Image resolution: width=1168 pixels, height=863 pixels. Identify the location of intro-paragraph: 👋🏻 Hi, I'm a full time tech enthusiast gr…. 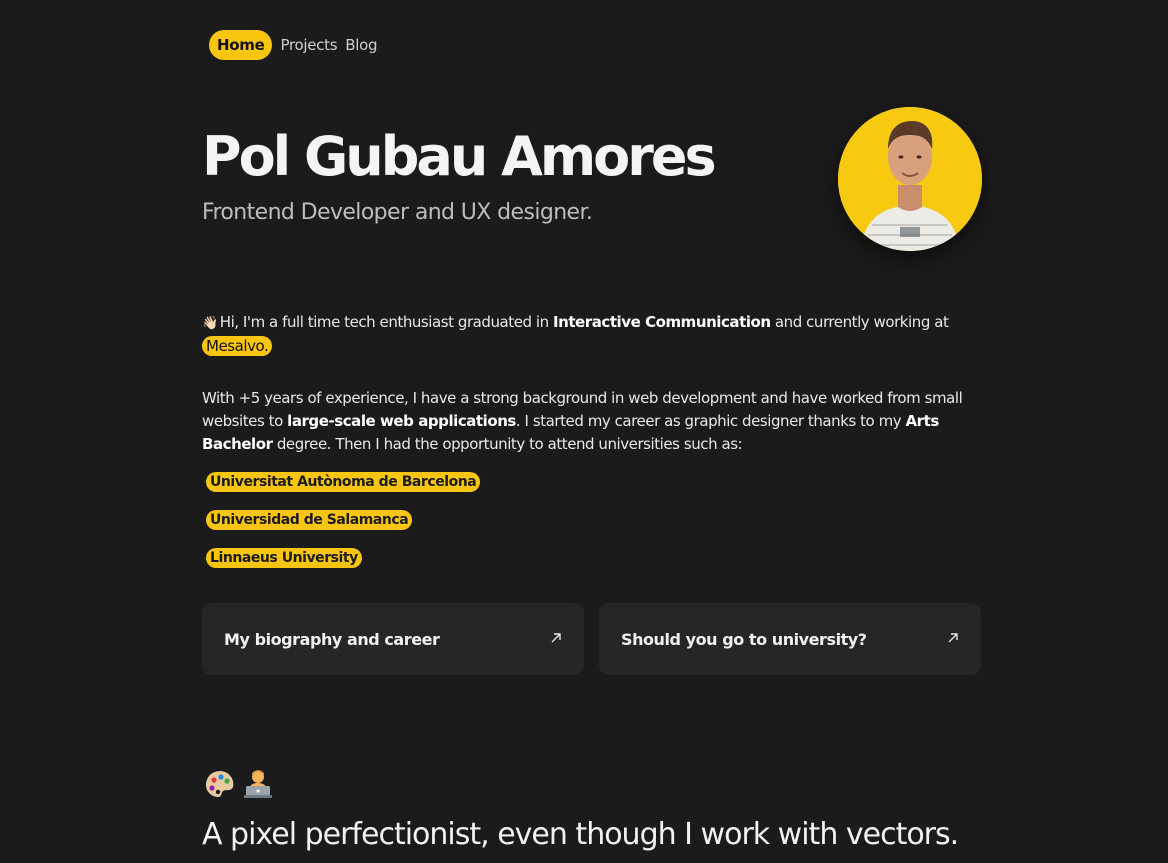
(597, 334).